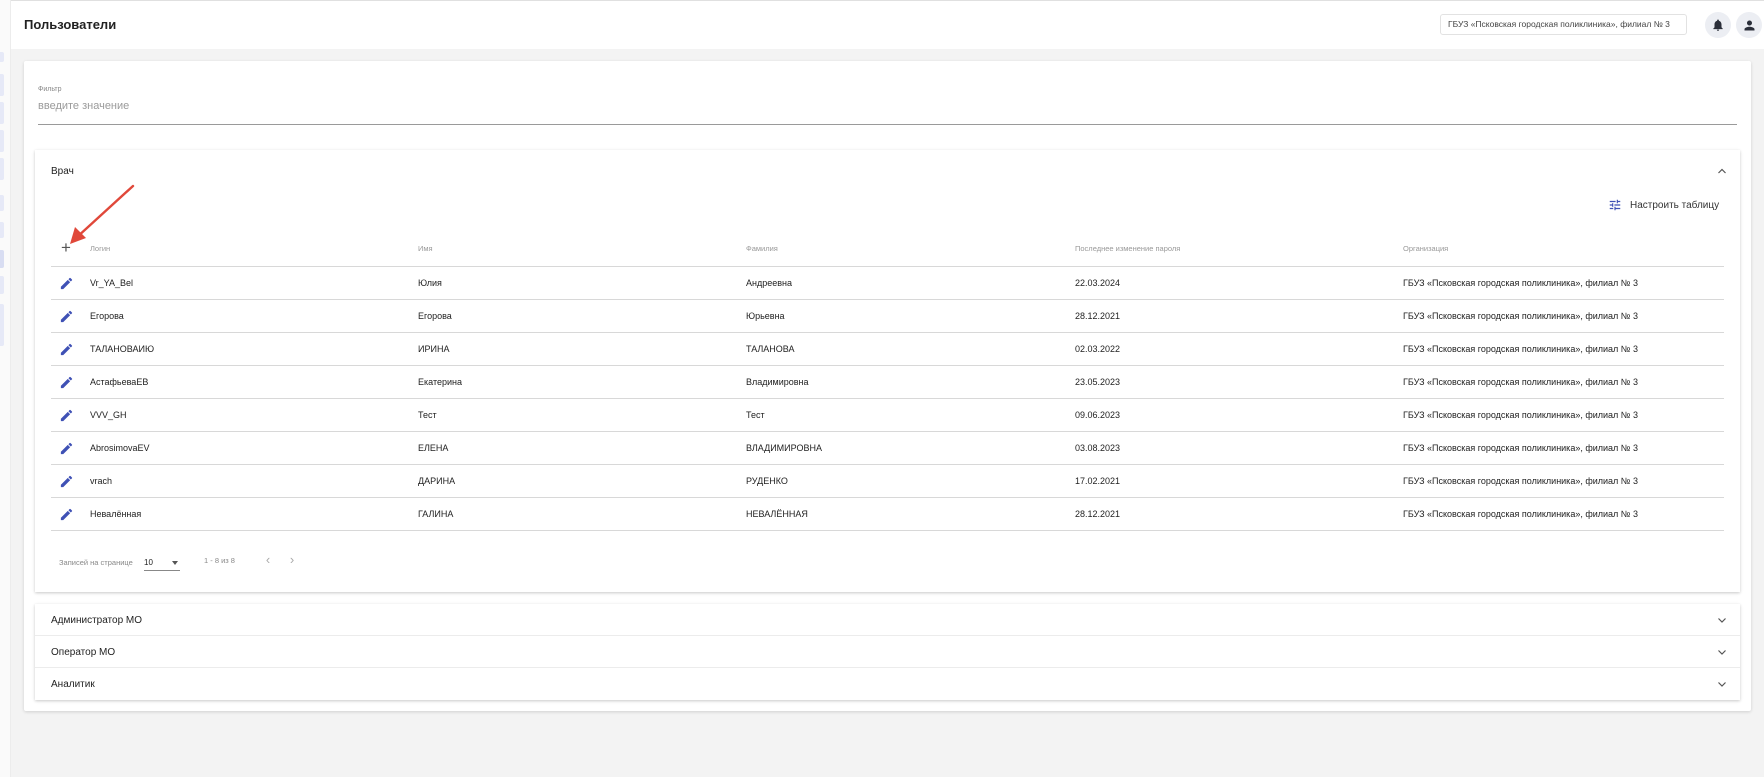 The height and width of the screenshot is (777, 1764). Describe the element at coordinates (1098, 415) in the screenshot. I see `cell-password-change: 09.06.2023` at that location.